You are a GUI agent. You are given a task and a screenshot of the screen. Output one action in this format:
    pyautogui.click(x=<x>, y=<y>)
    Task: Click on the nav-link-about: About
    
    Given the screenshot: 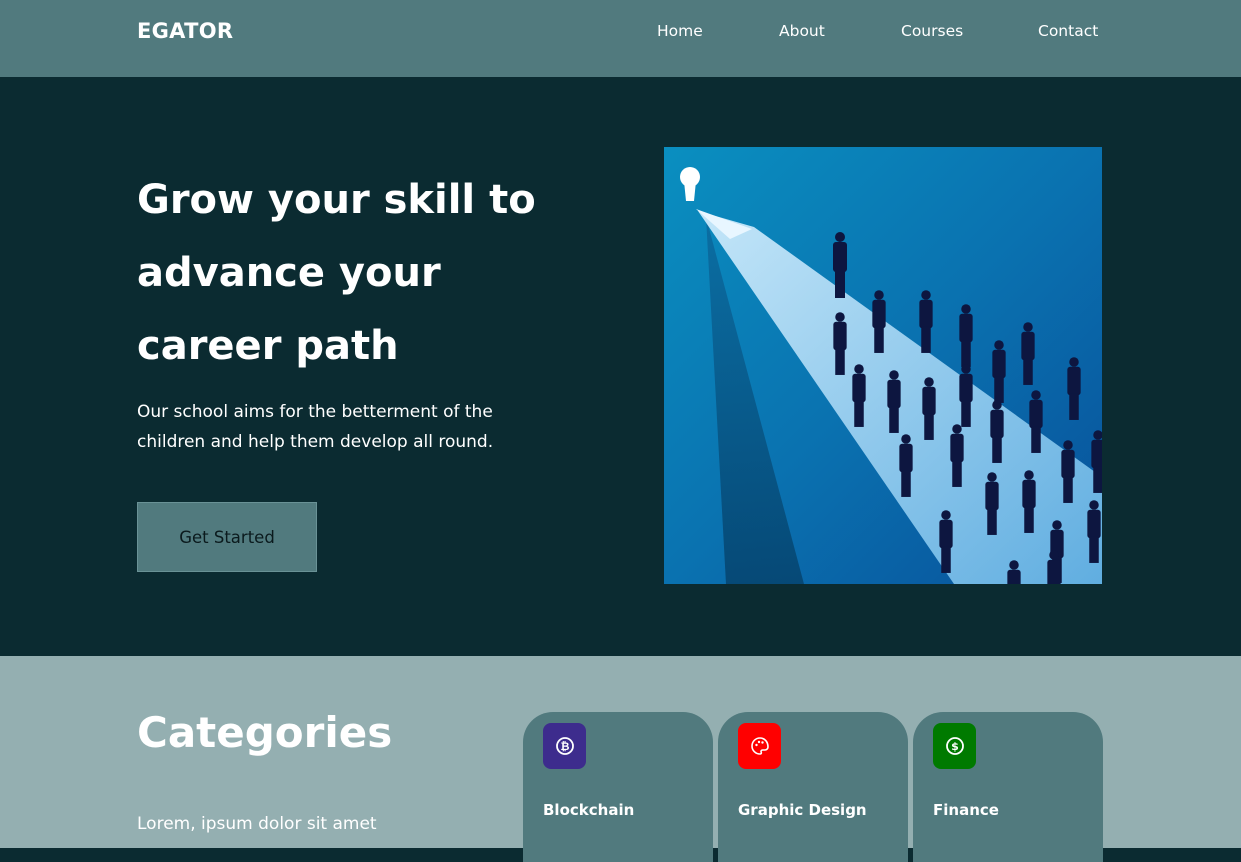 What is the action you would take?
    pyautogui.click(x=802, y=31)
    